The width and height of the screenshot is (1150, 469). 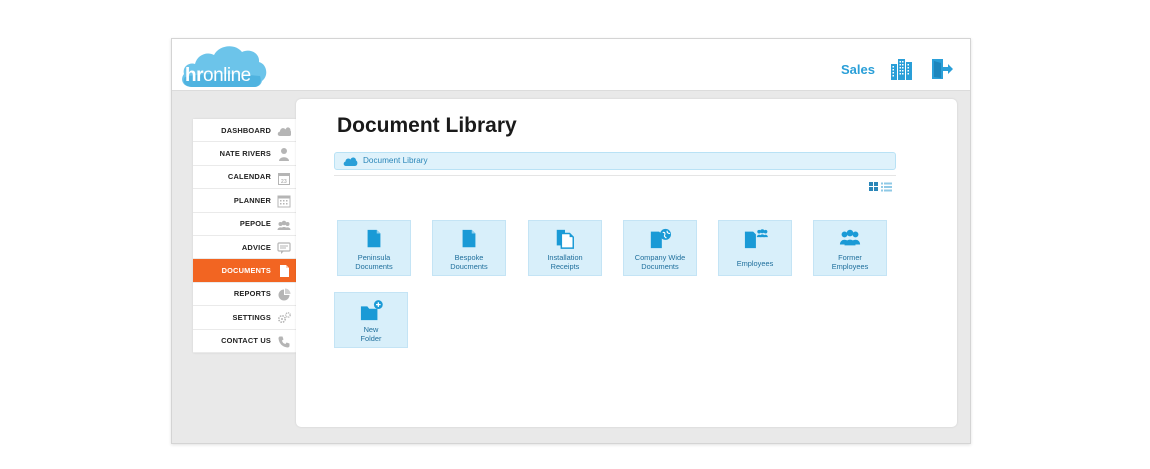 I want to click on sidebar-item-pepole: PEPOLE, so click(x=244, y=224).